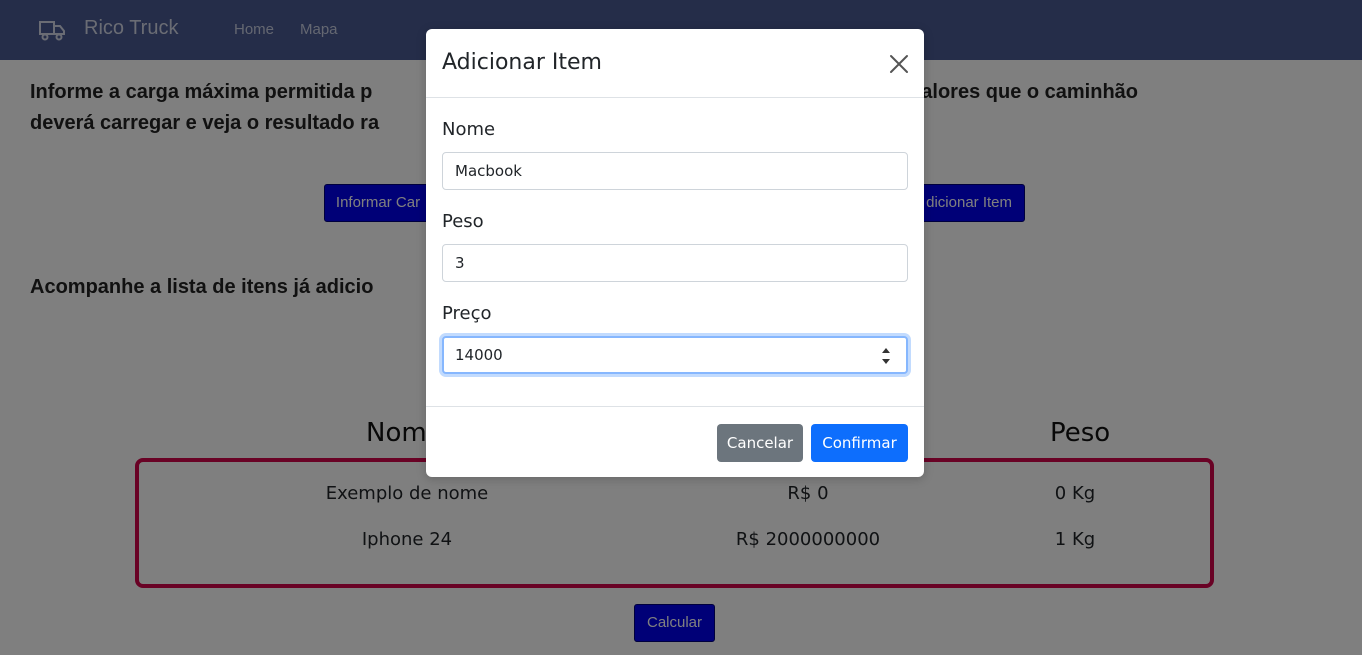 This screenshot has width=1362, height=655. I want to click on peso-label: Peso, so click(463, 221).